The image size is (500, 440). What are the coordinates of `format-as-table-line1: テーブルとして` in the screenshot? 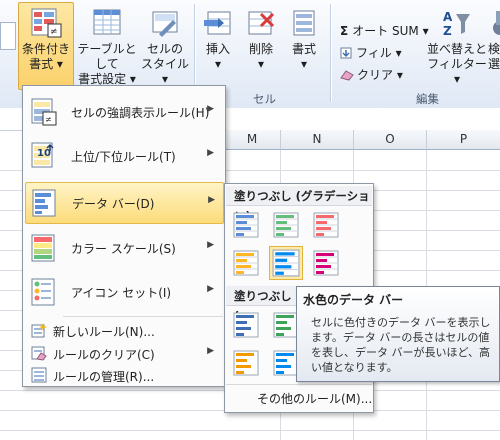 It's located at (107, 56).